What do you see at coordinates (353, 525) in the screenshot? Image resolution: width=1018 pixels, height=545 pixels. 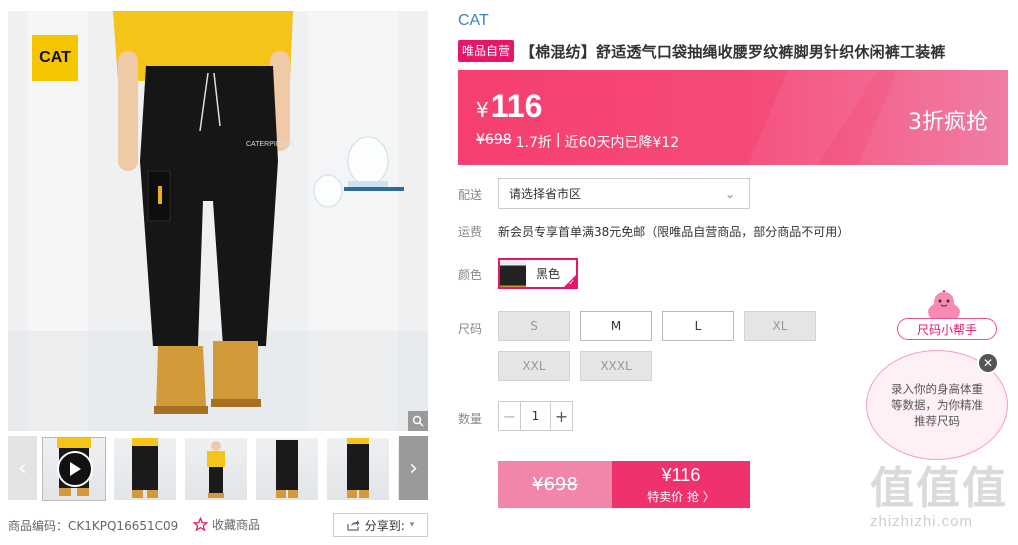 I see `share-icon` at bounding box center [353, 525].